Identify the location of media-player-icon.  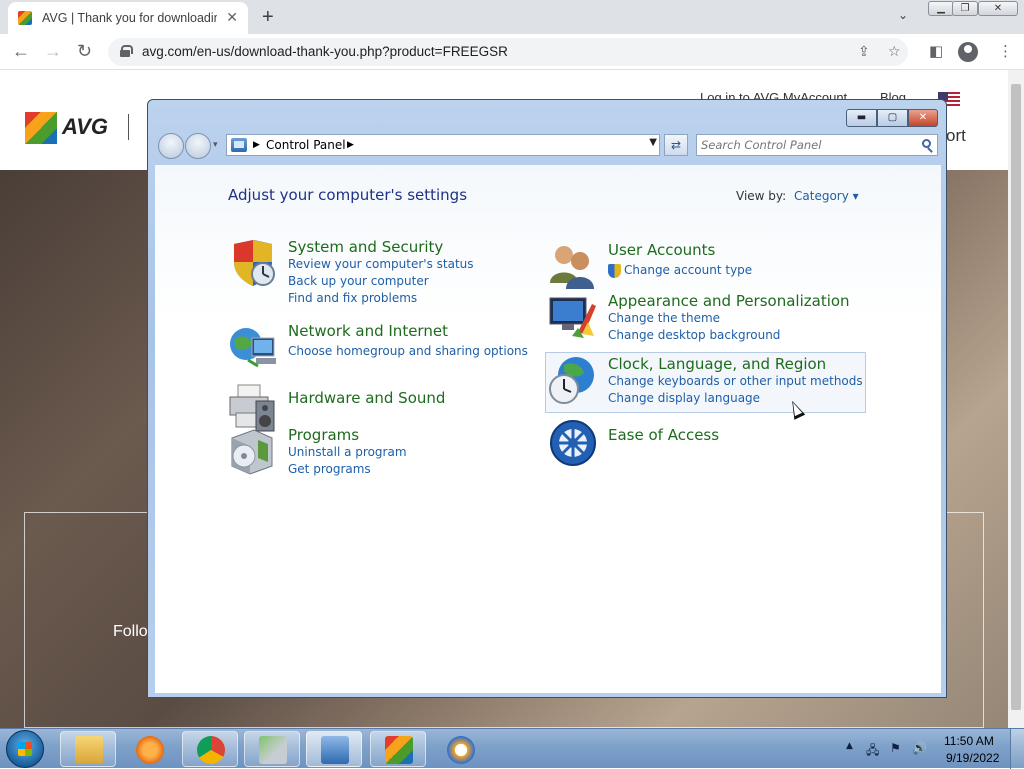
(150, 750).